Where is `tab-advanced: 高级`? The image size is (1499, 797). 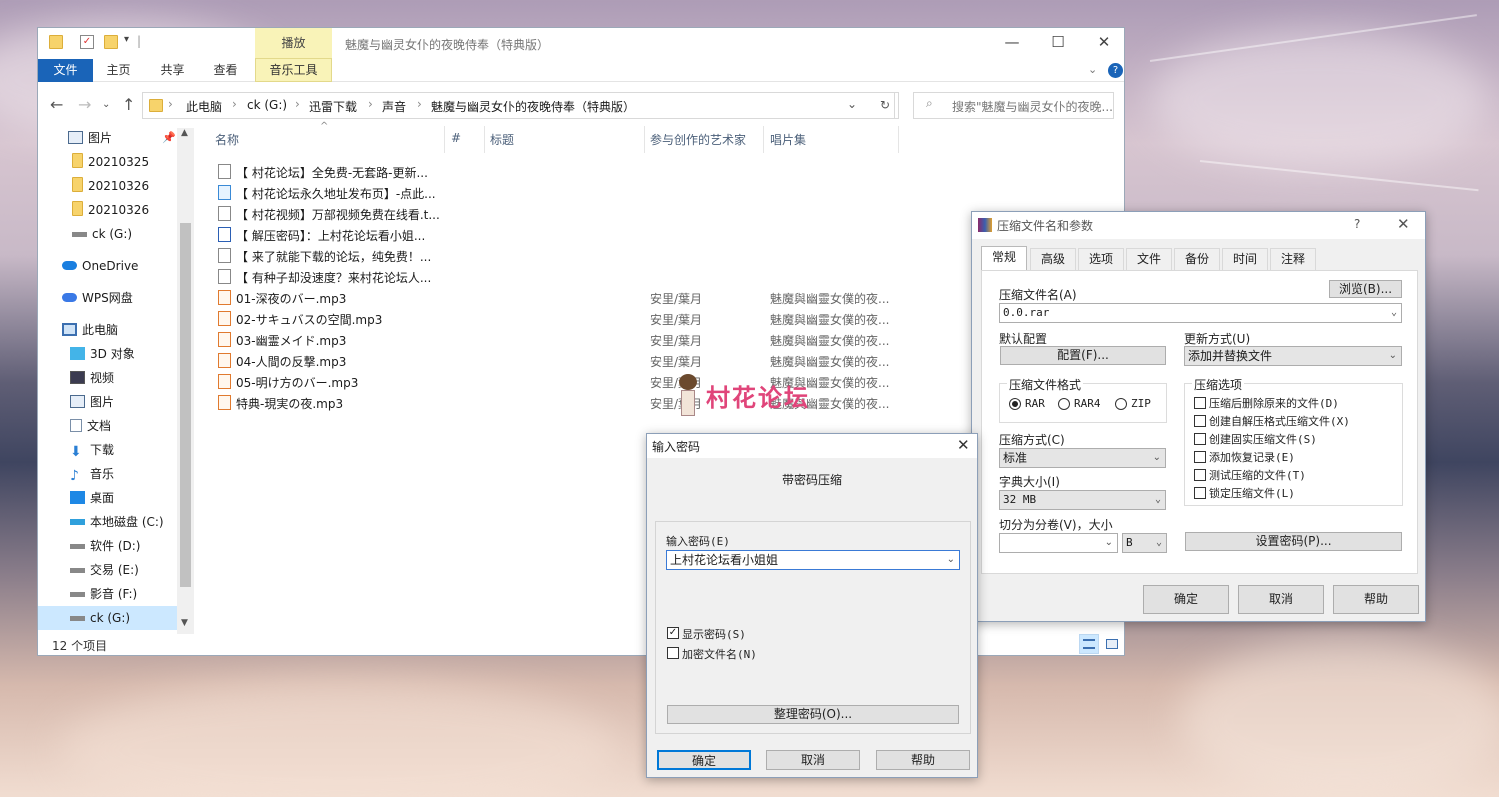
tab-advanced: 高级 is located at coordinates (1053, 259).